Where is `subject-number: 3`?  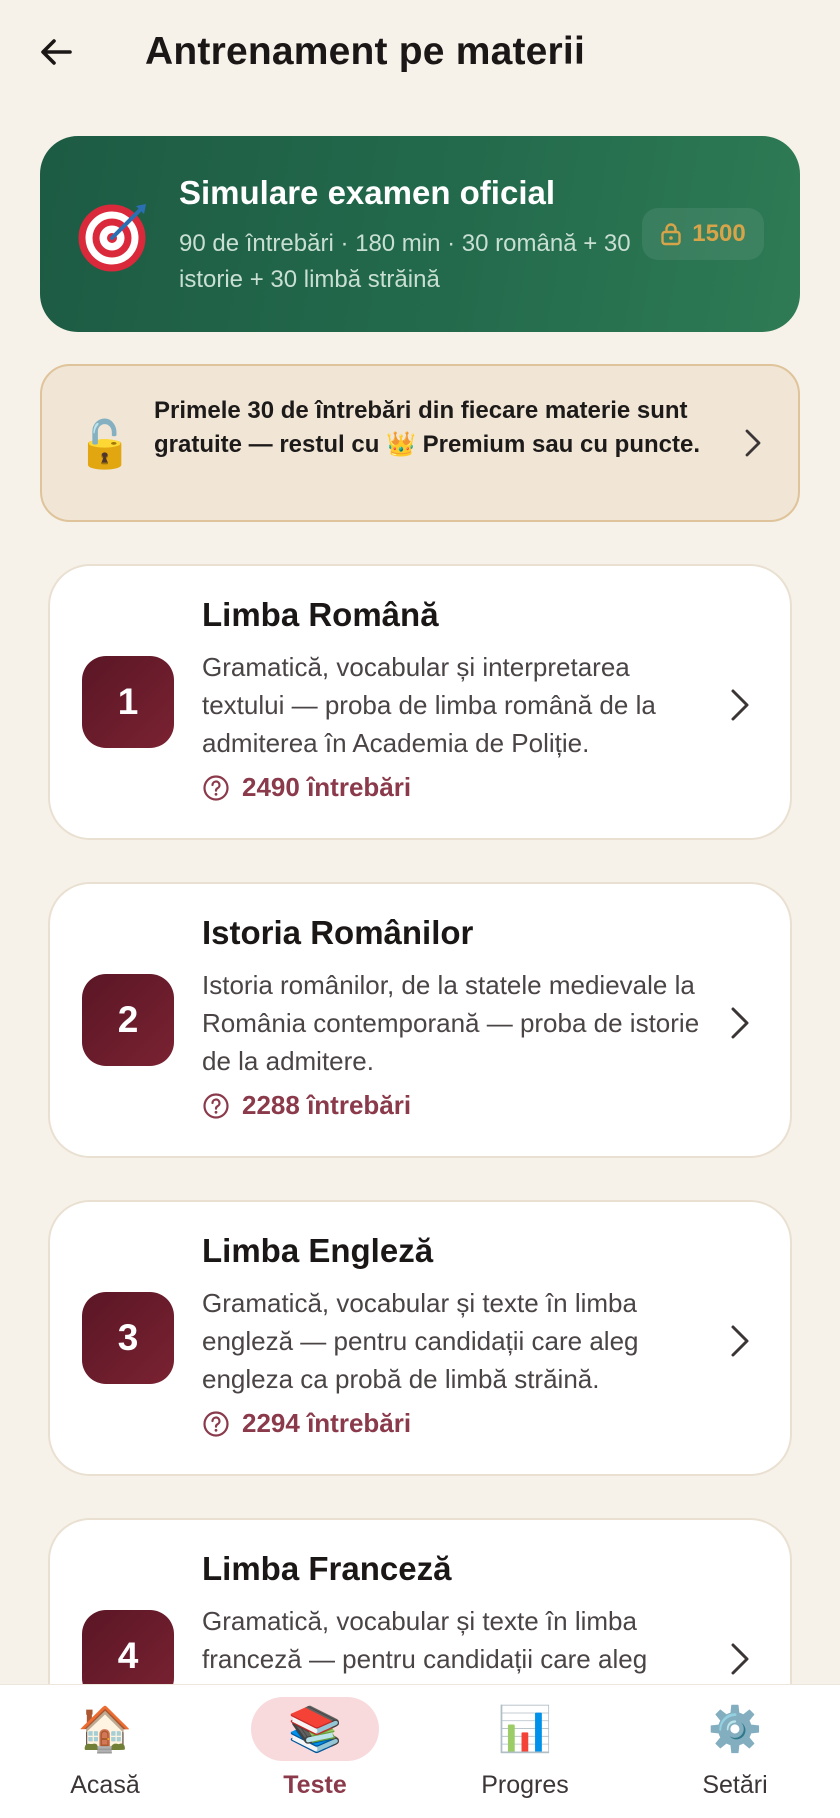 subject-number: 3 is located at coordinates (128, 1338).